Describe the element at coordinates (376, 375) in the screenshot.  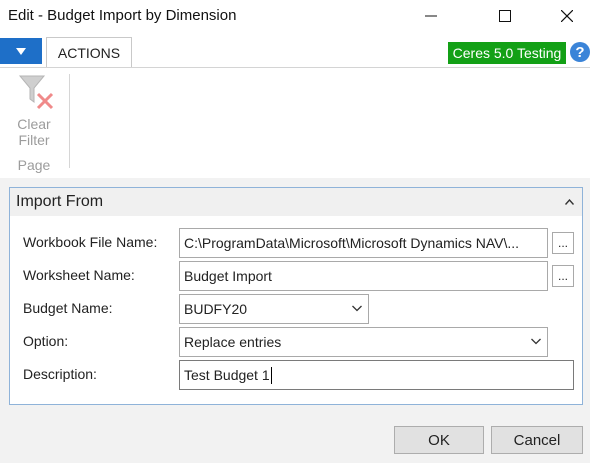
I see `description-field: Test Budget 1` at that location.